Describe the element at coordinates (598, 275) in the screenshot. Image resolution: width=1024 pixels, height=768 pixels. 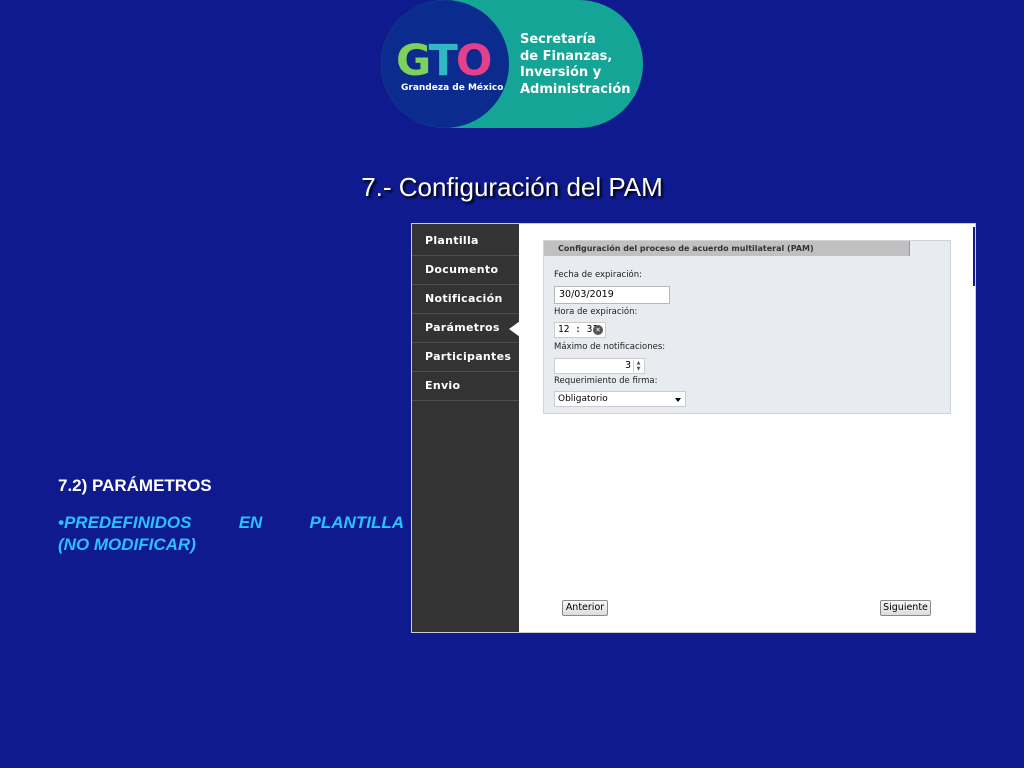
I see `expiry-date-label: Fecha de expiración:` at that location.